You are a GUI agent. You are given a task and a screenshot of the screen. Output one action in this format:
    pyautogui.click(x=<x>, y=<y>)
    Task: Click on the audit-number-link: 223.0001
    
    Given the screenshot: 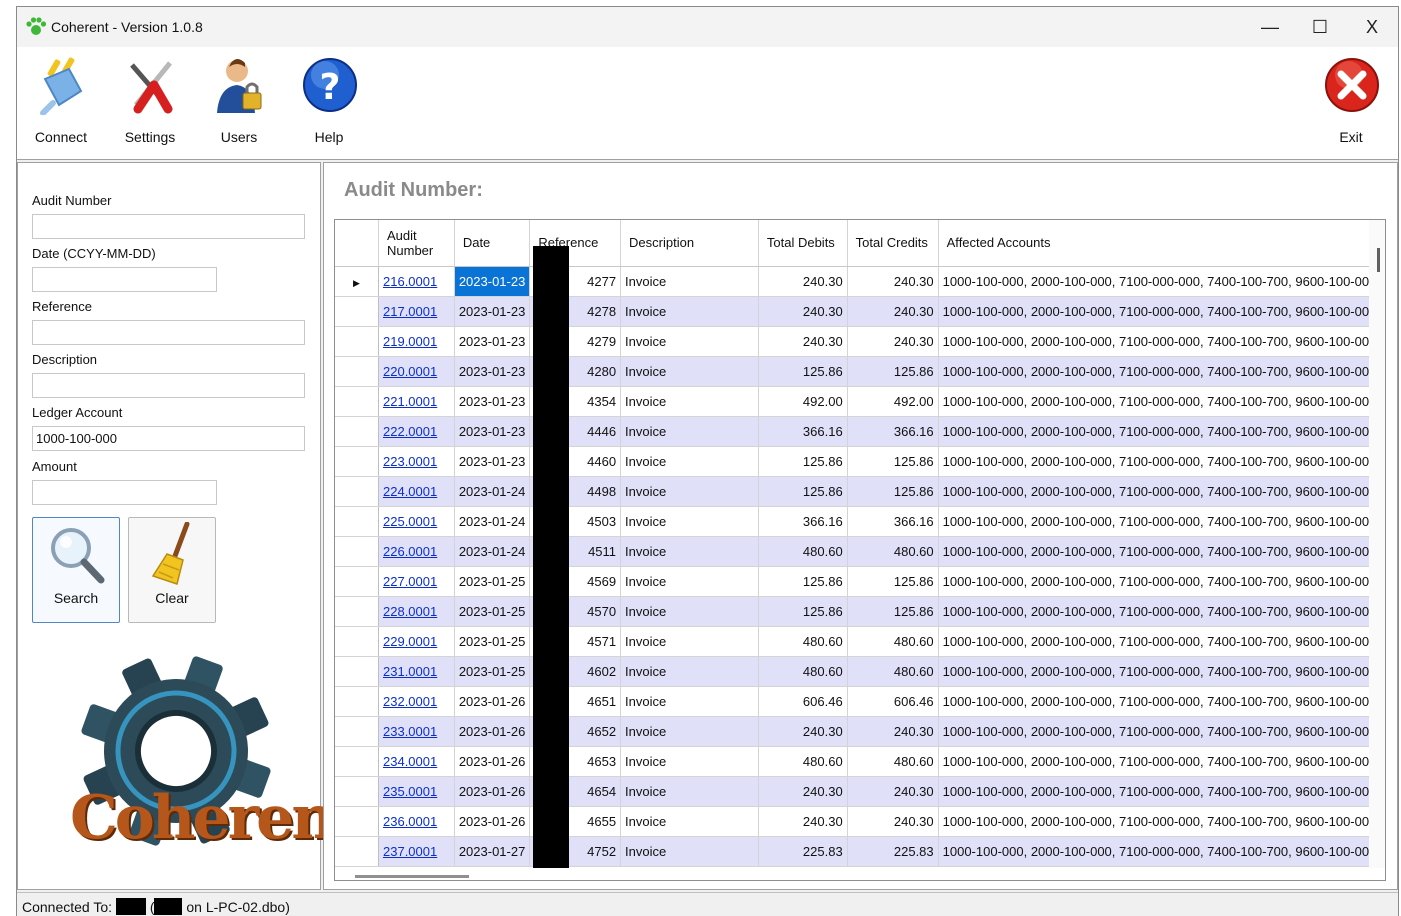 What is the action you would take?
    pyautogui.click(x=410, y=461)
    